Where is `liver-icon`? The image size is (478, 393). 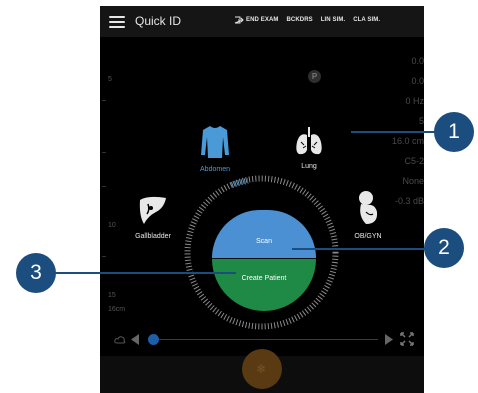
liver-icon is located at coordinates (152, 210).